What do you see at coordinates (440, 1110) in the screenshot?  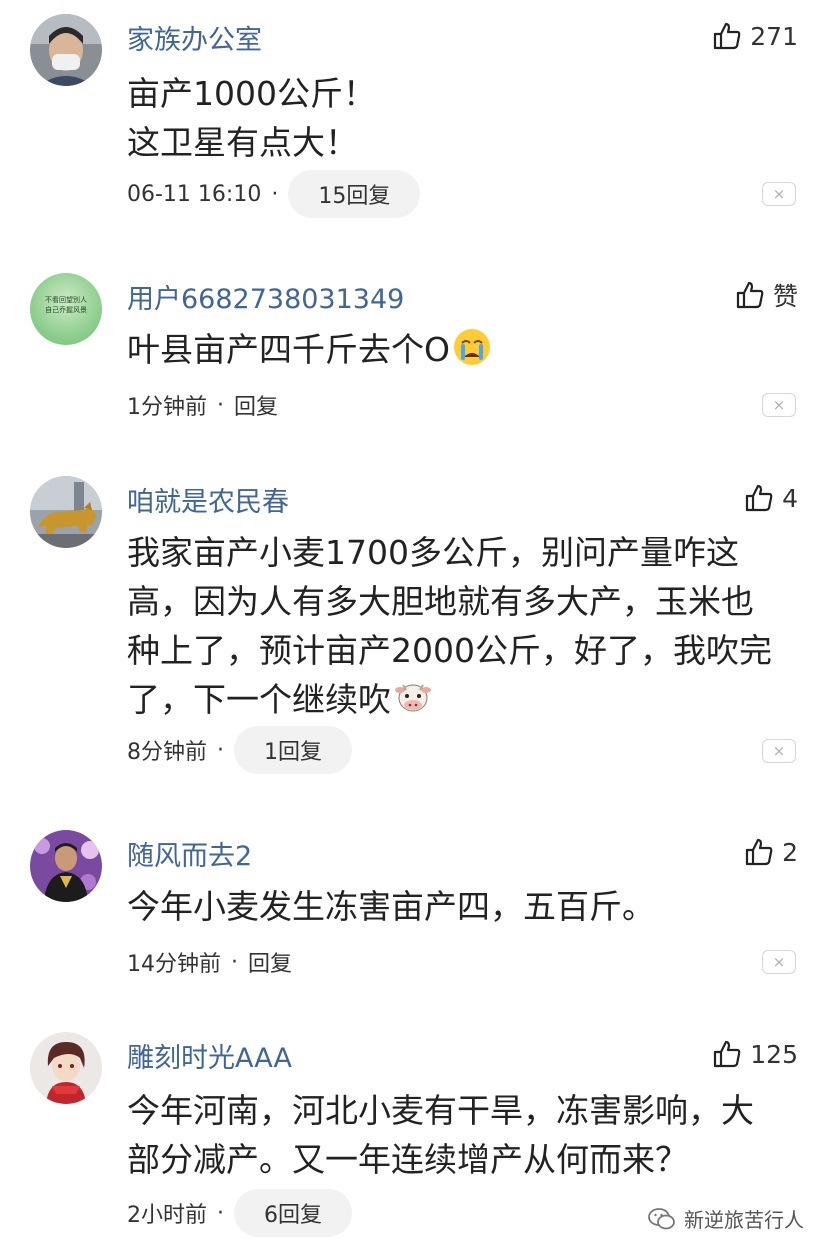 I see `comment-line: 今年河南，河北小麦有干旱，冻害影响，大` at bounding box center [440, 1110].